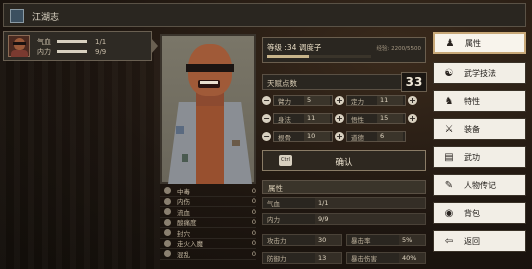 The image size is (532, 269). I want to click on martial-icon: ☯, so click(449, 73).